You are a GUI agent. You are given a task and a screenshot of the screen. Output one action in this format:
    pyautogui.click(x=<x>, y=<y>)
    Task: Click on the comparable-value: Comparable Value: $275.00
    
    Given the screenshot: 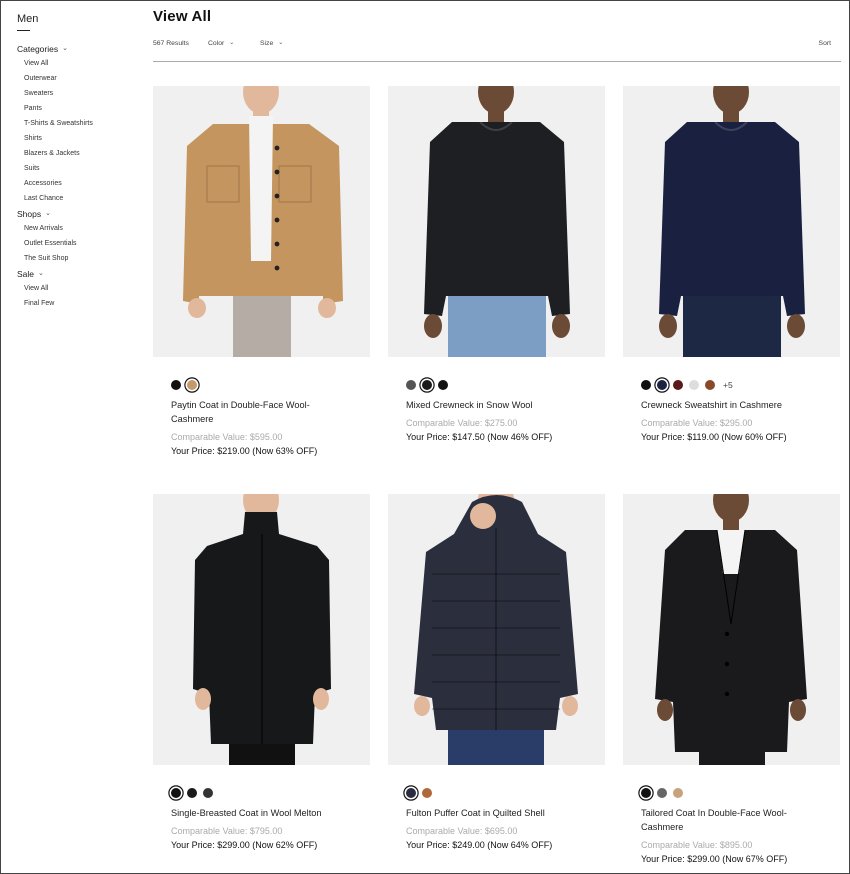 What is the action you would take?
    pyautogui.click(x=462, y=423)
    